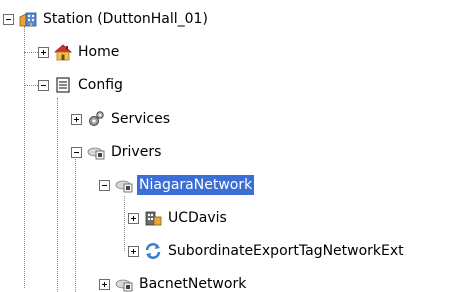 The height and width of the screenshot is (292, 470). I want to click on drivers-icon, so click(96, 152).